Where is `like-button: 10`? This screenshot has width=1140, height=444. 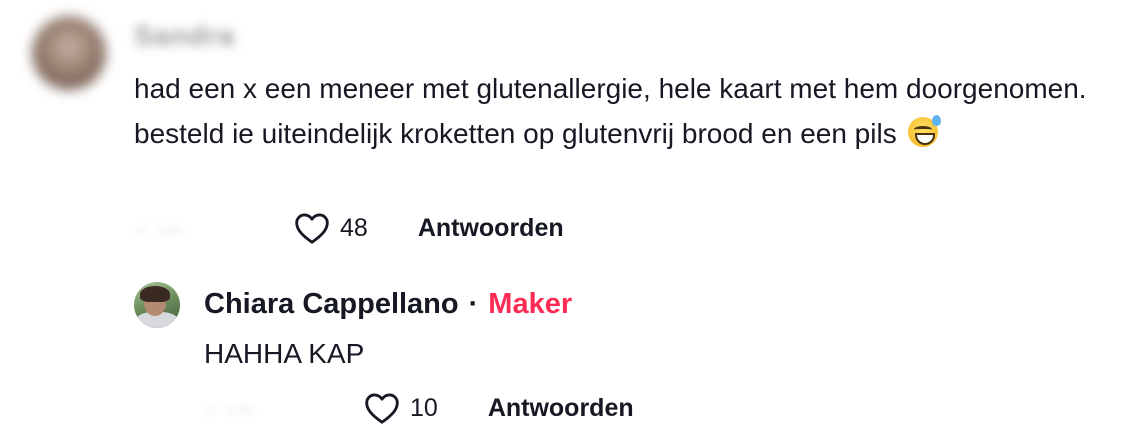
like-button: 10 is located at coordinates (401, 408).